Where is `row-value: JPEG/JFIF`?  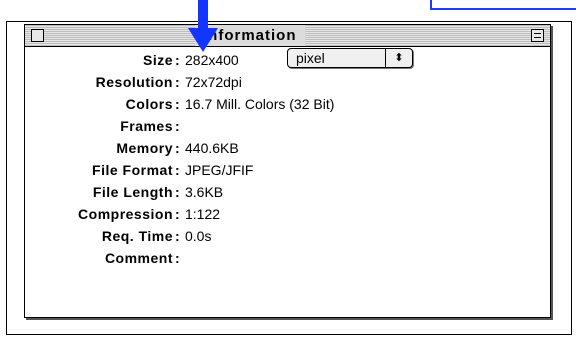
row-value: JPEG/JFIF is located at coordinates (219, 170).